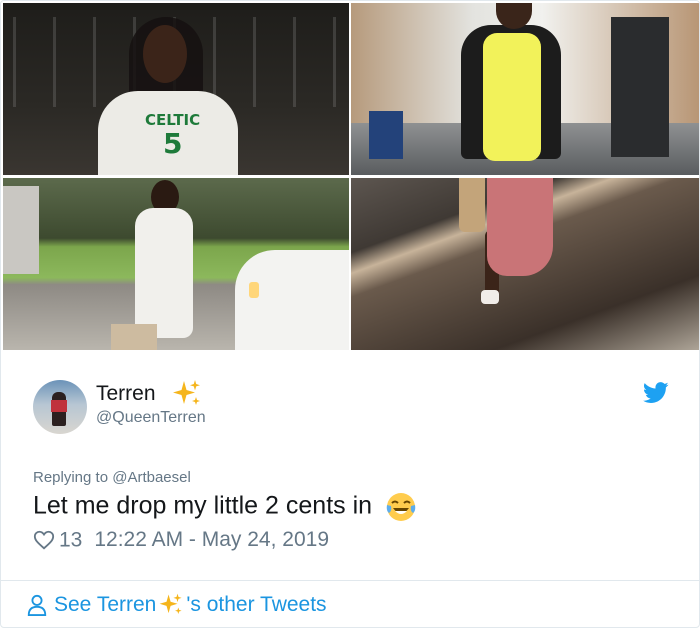  Describe the element at coordinates (37, 605) in the screenshot. I see `person-icon` at that location.